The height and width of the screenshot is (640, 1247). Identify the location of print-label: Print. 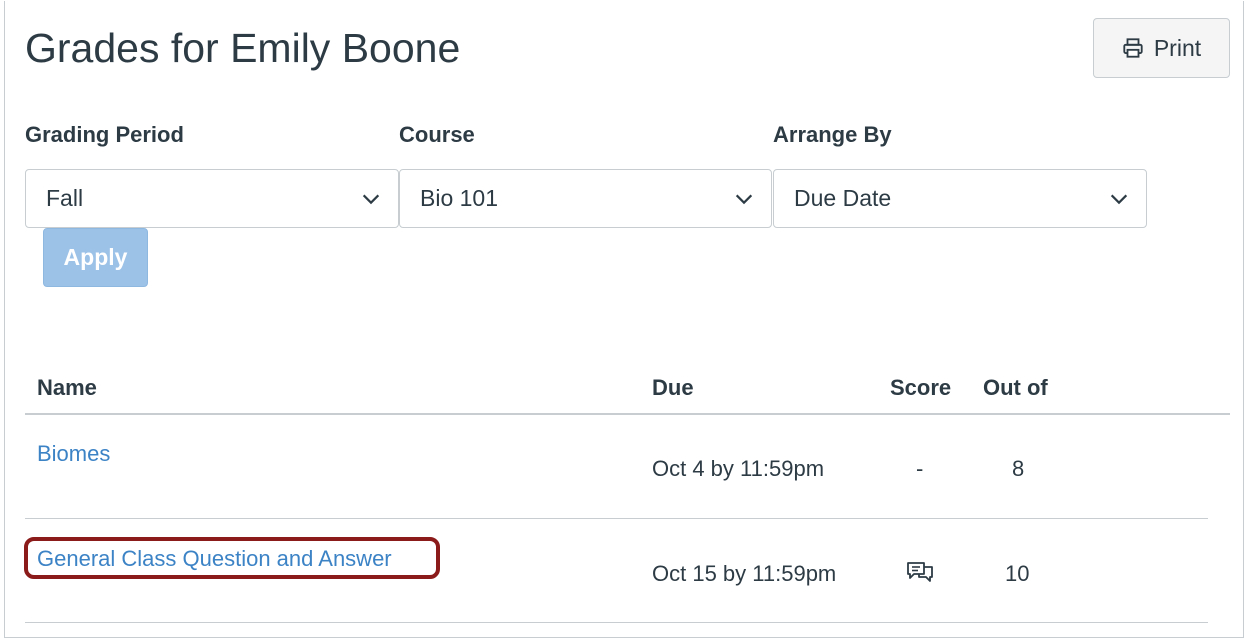
(1177, 47).